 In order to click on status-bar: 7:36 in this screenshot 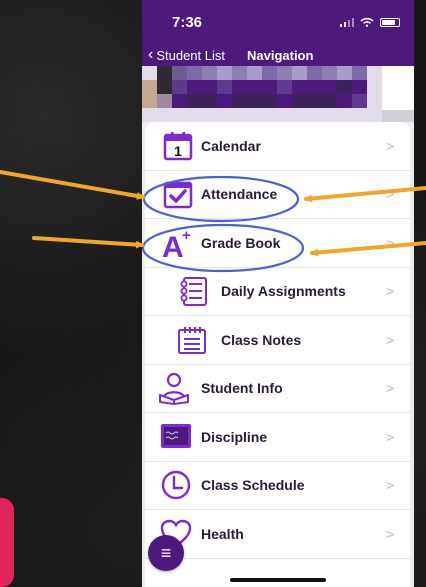, I will do `click(278, 22)`.